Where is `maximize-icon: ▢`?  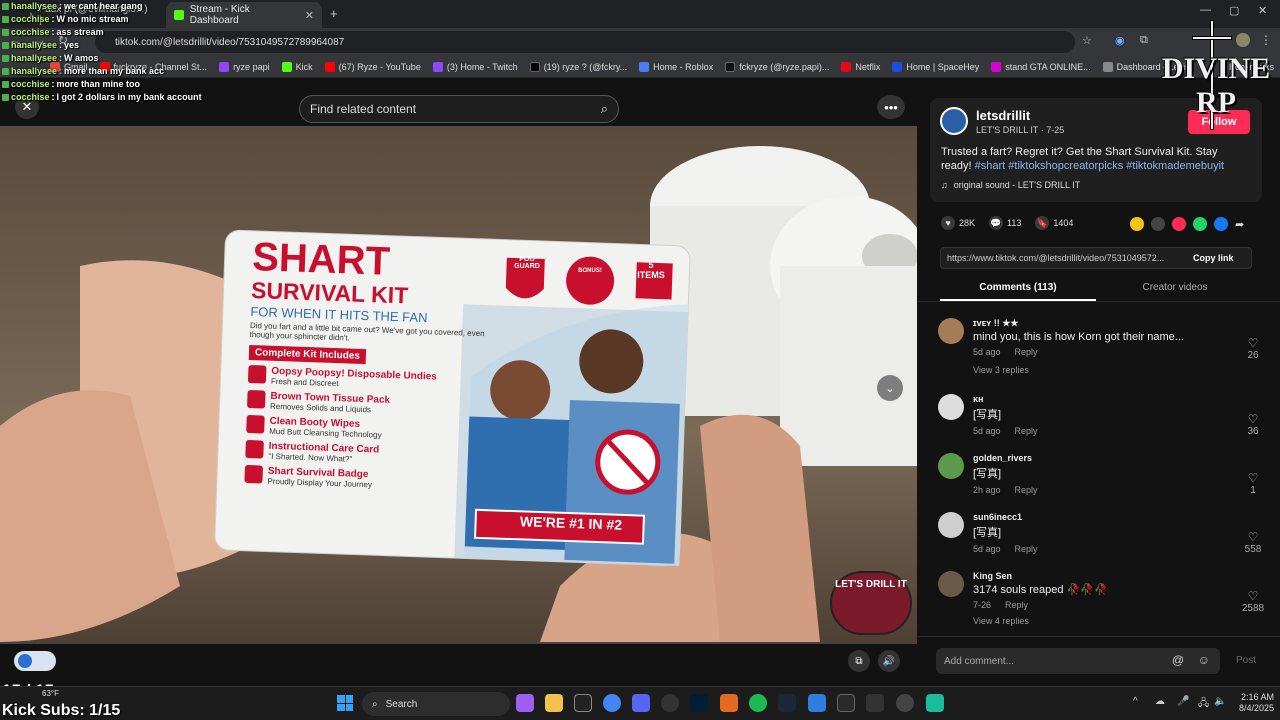
maximize-icon: ▢ is located at coordinates (1234, 10).